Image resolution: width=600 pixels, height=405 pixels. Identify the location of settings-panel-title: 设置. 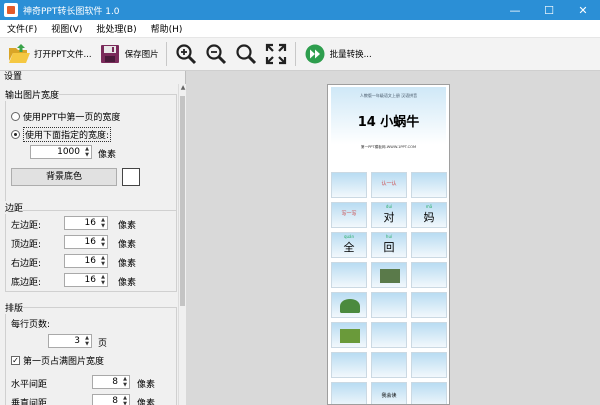
(92, 77).